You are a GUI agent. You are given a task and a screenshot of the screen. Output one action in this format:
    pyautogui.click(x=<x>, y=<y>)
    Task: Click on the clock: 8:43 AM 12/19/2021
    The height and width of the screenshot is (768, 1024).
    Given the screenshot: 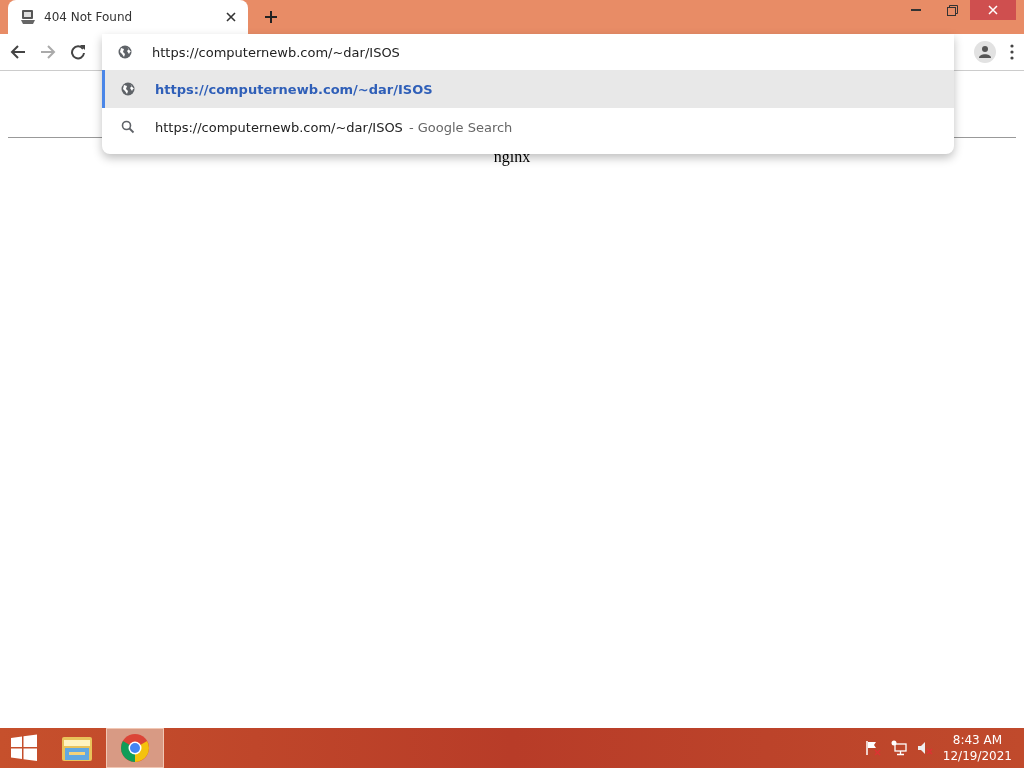 What is the action you would take?
    pyautogui.click(x=977, y=748)
    